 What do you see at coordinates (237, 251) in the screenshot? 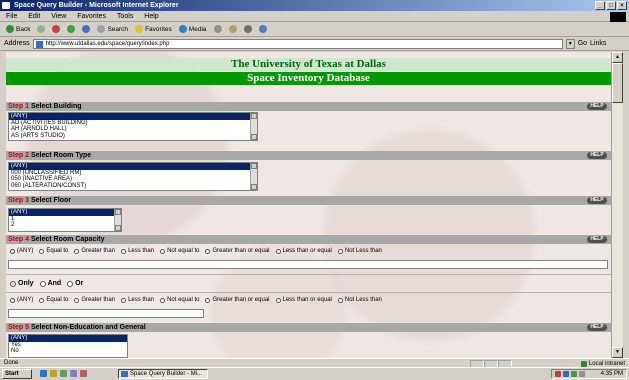
I see `radio-greater-equal: Greater than or equal` at bounding box center [237, 251].